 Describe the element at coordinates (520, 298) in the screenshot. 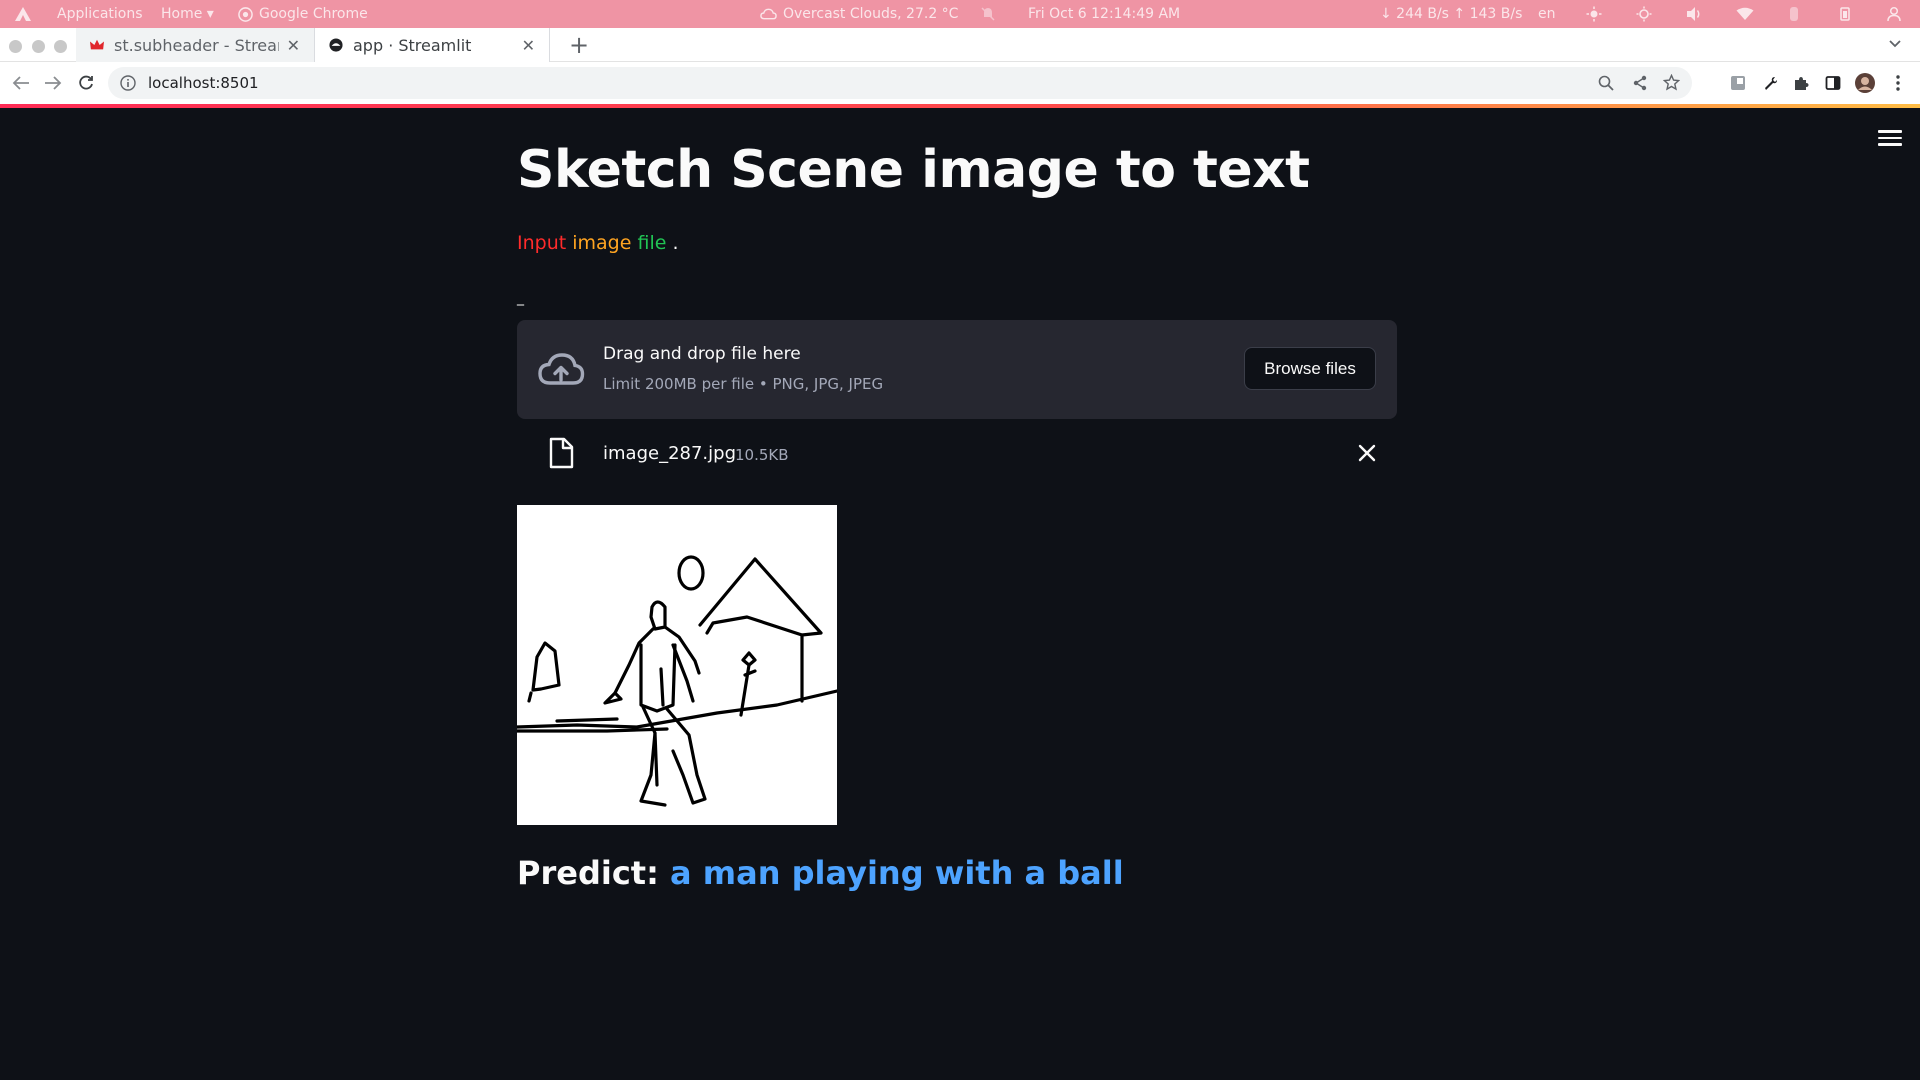

I see `file-uploader-label: _` at that location.